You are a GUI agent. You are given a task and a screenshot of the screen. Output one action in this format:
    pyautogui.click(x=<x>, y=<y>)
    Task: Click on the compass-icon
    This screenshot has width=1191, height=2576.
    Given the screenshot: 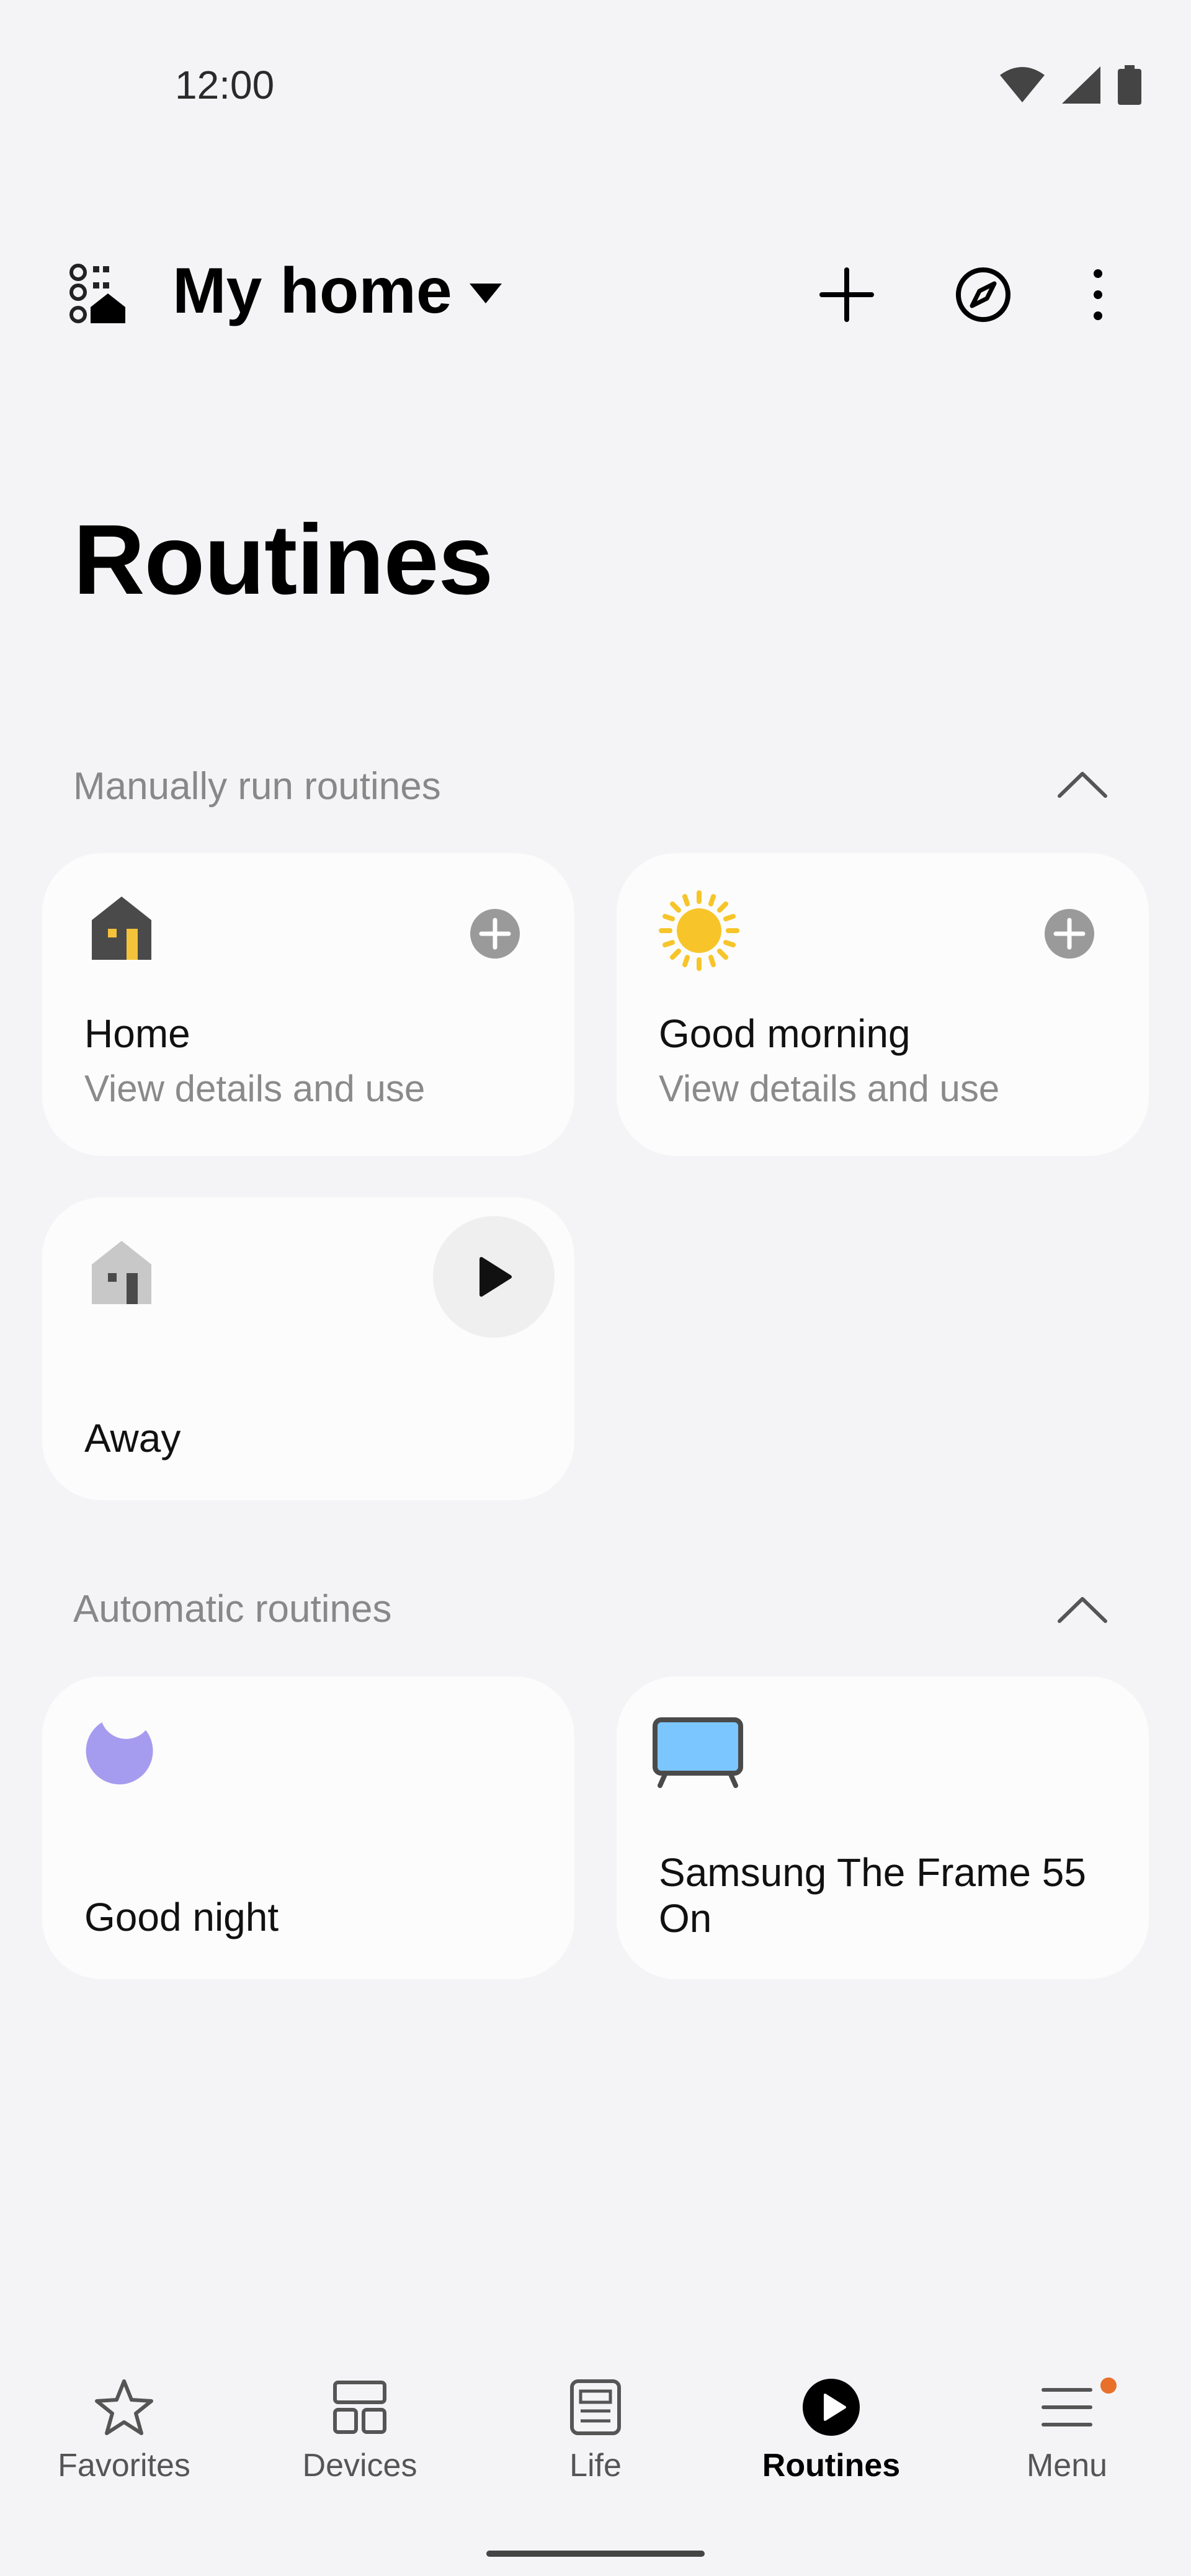 What is the action you would take?
    pyautogui.click(x=983, y=294)
    